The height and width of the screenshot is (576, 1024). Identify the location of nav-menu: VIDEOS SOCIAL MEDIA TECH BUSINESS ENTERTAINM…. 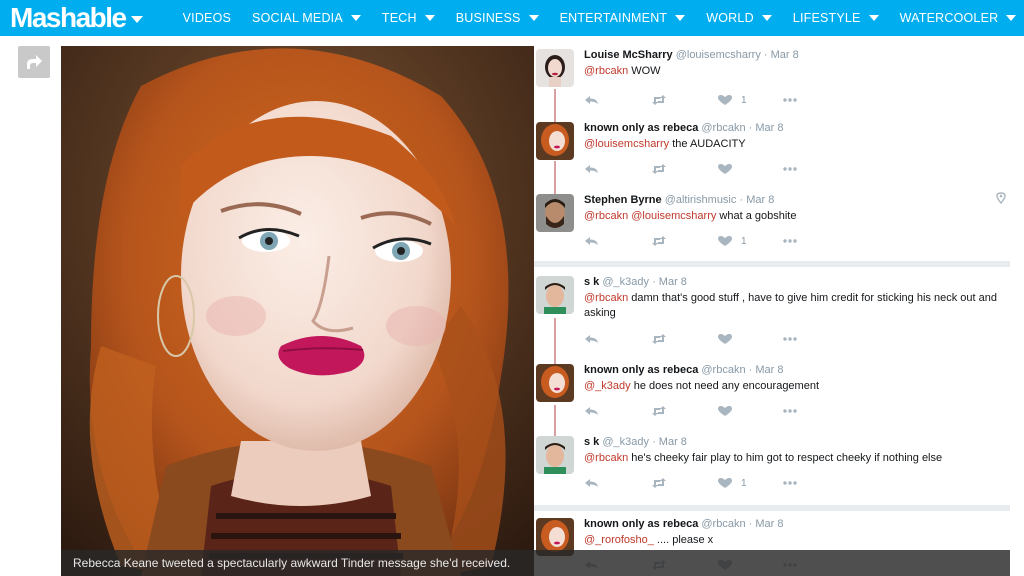
(603, 18).